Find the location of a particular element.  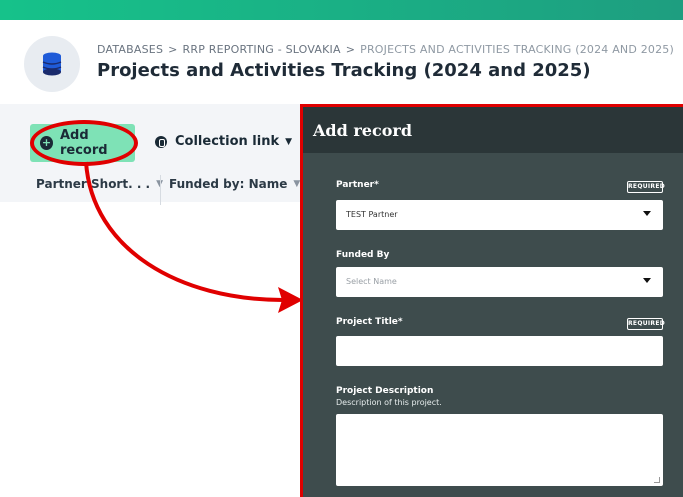

modal-title: Add record is located at coordinates (362, 130).